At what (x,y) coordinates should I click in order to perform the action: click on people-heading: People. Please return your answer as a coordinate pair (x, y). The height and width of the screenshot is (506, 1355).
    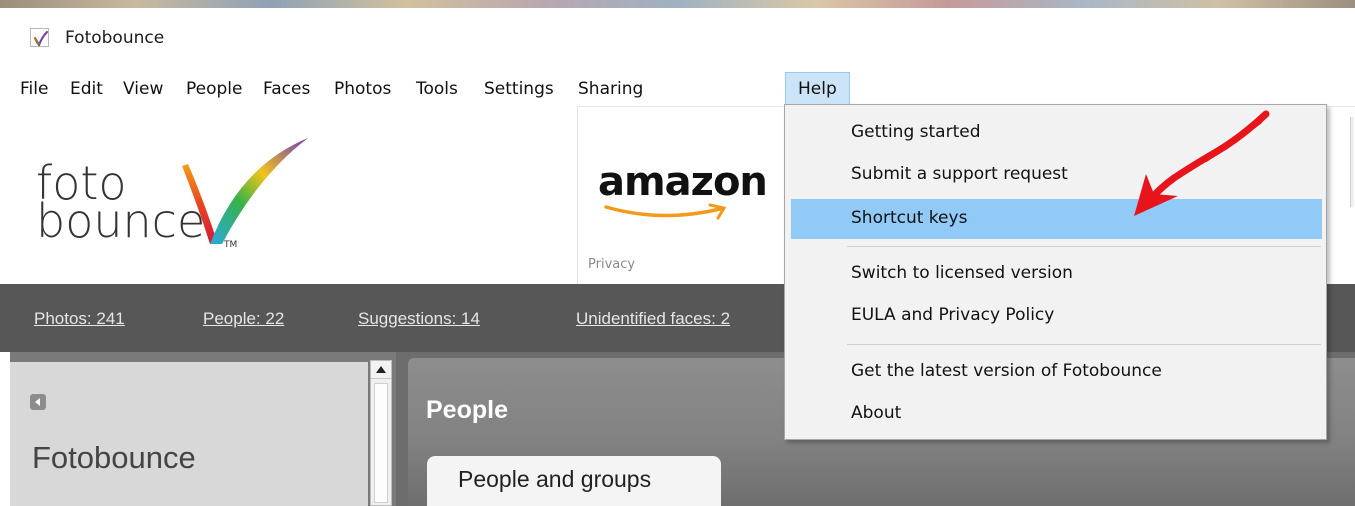
    Looking at the image, I should click on (467, 410).